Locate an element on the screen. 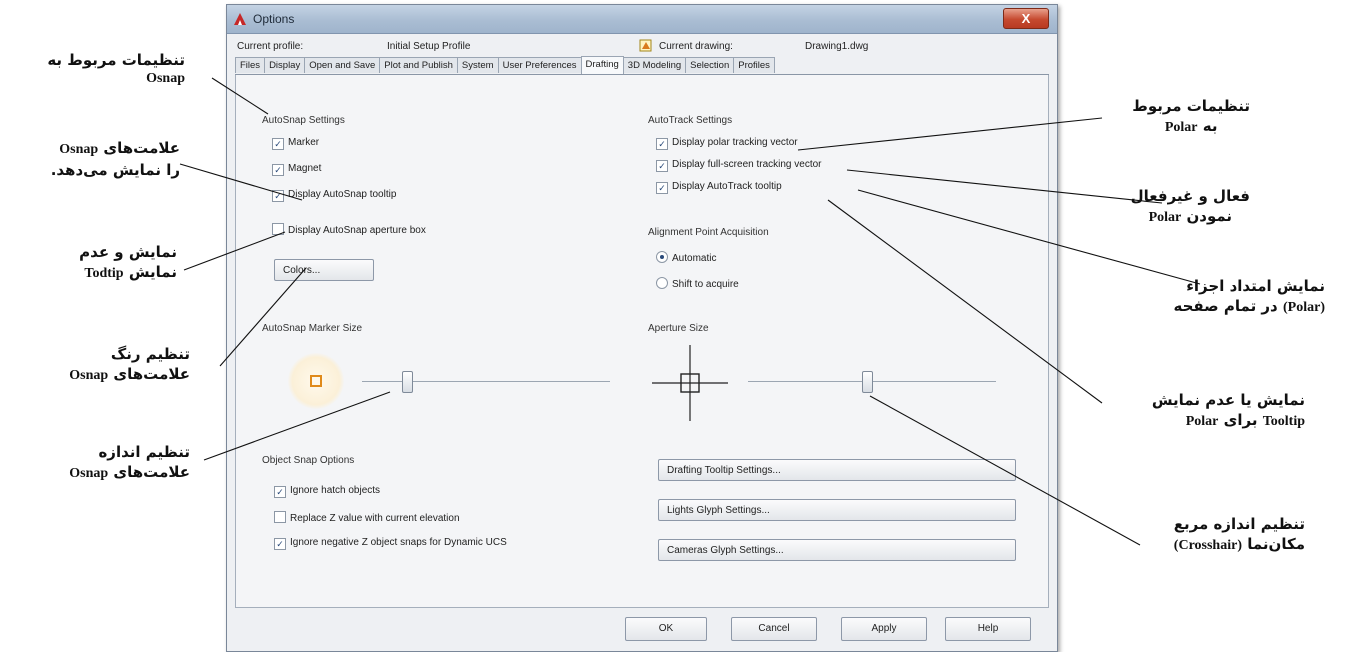  annotation-polar-extension: نمایش امتداد اجزاء (Polar) در تمام صفحه is located at coordinates (1249, 297).